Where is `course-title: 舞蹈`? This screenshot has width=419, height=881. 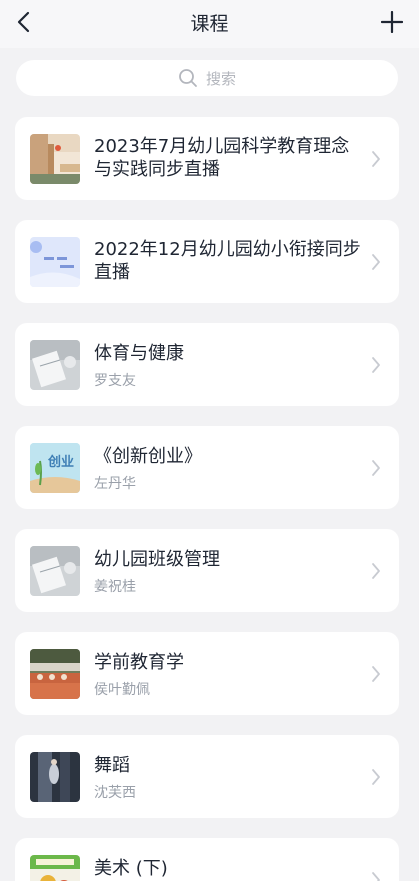
course-title: 舞蹈 is located at coordinates (112, 765).